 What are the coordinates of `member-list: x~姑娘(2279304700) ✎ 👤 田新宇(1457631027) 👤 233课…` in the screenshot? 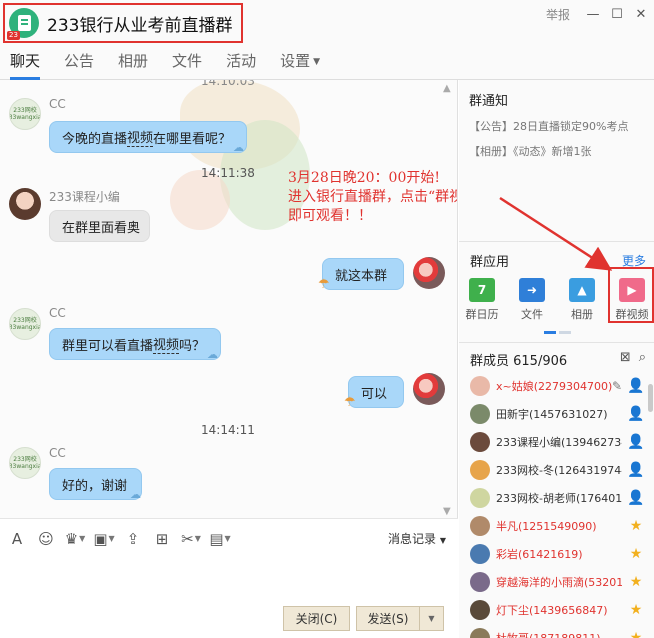 It's located at (556, 505).